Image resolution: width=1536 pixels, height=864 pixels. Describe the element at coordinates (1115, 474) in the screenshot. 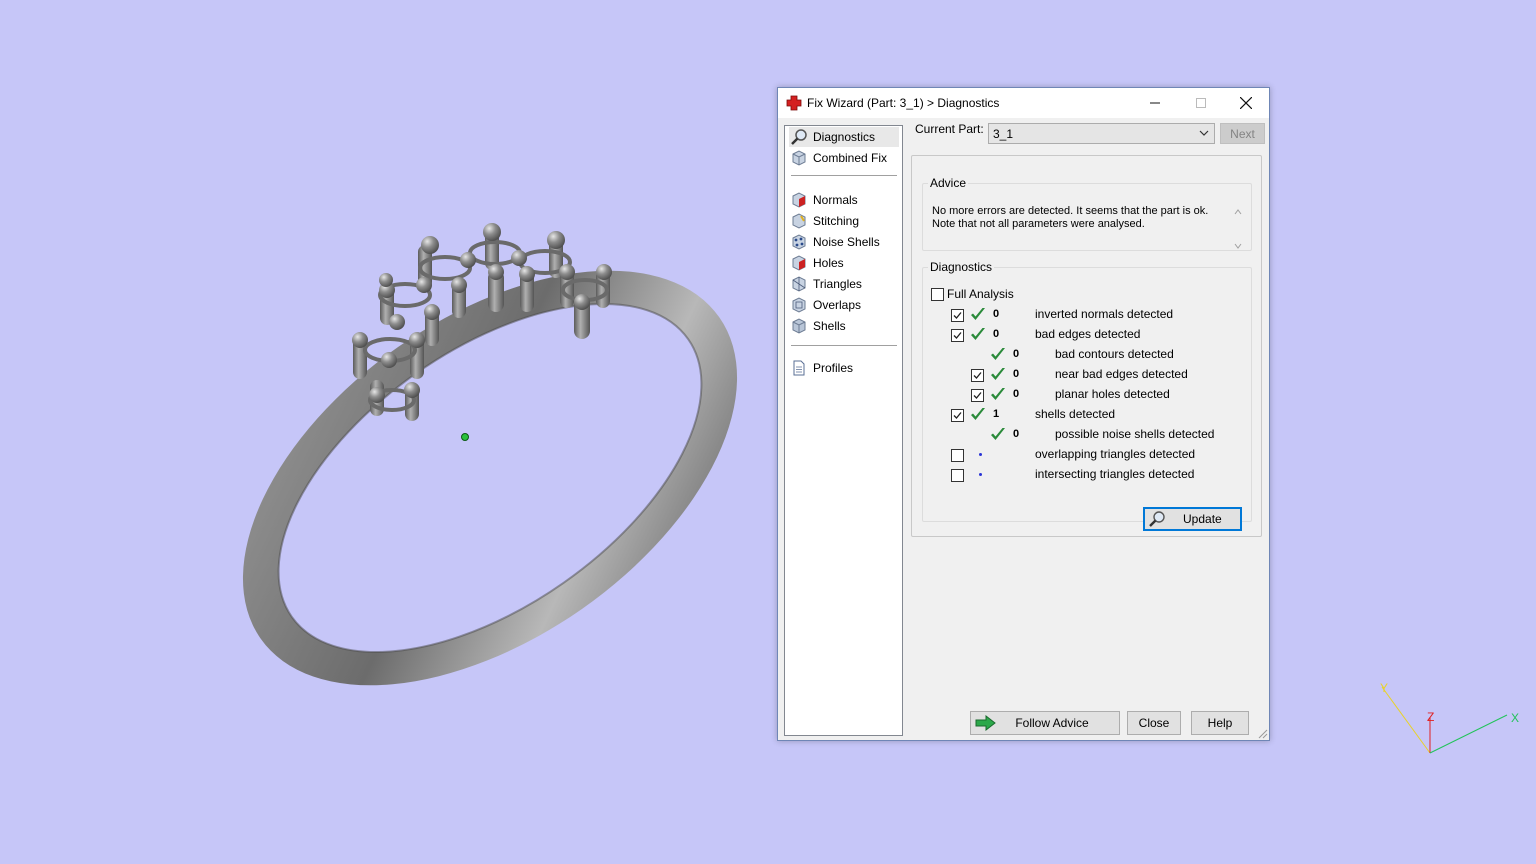

I see `diagnostic-label: intersecting triangles detected` at that location.